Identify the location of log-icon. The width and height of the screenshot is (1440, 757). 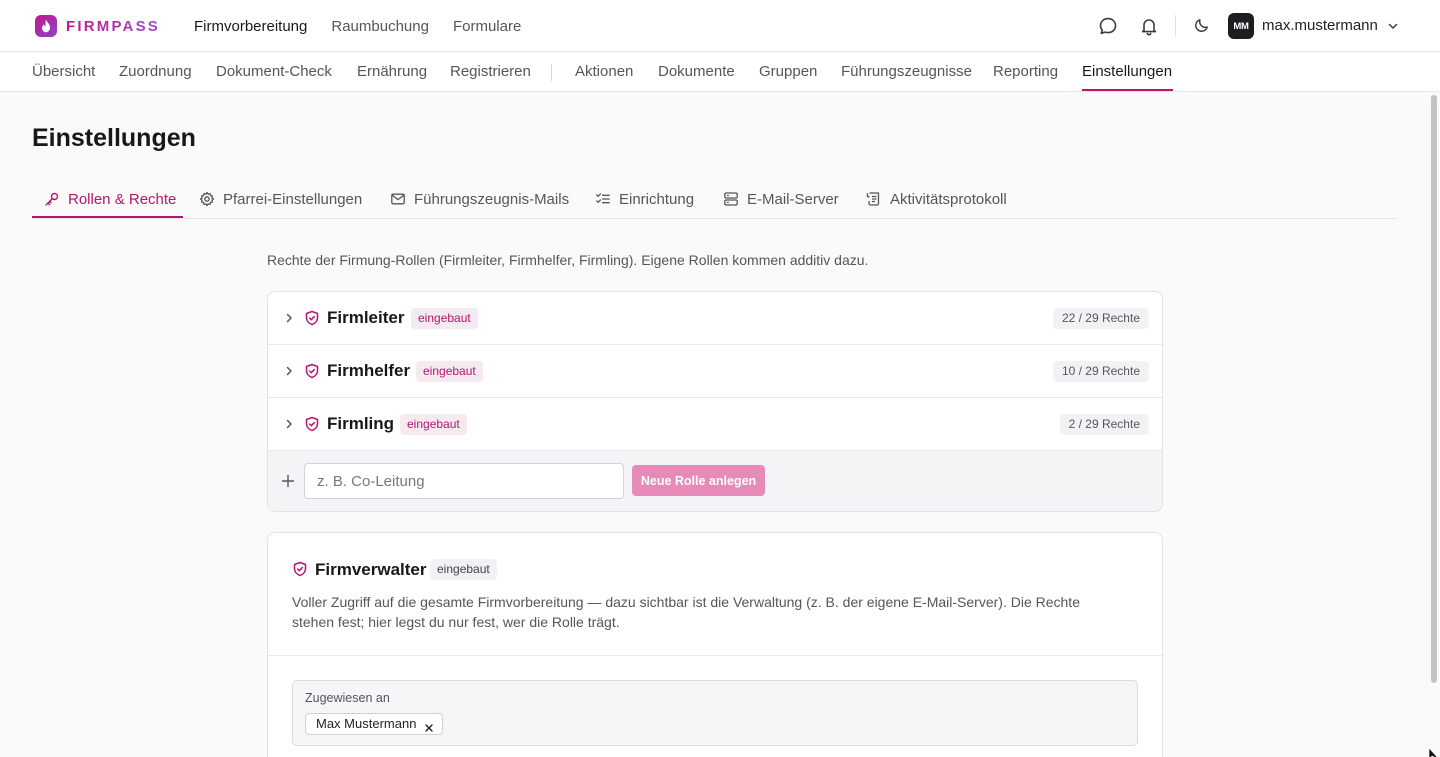
(873, 199).